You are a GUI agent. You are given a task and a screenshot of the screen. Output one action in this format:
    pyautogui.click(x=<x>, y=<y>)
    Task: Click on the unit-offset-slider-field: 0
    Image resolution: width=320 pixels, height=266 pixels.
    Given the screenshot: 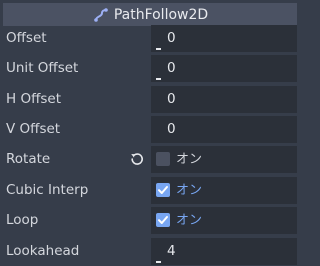 What is the action you would take?
    pyautogui.click(x=224, y=68)
    